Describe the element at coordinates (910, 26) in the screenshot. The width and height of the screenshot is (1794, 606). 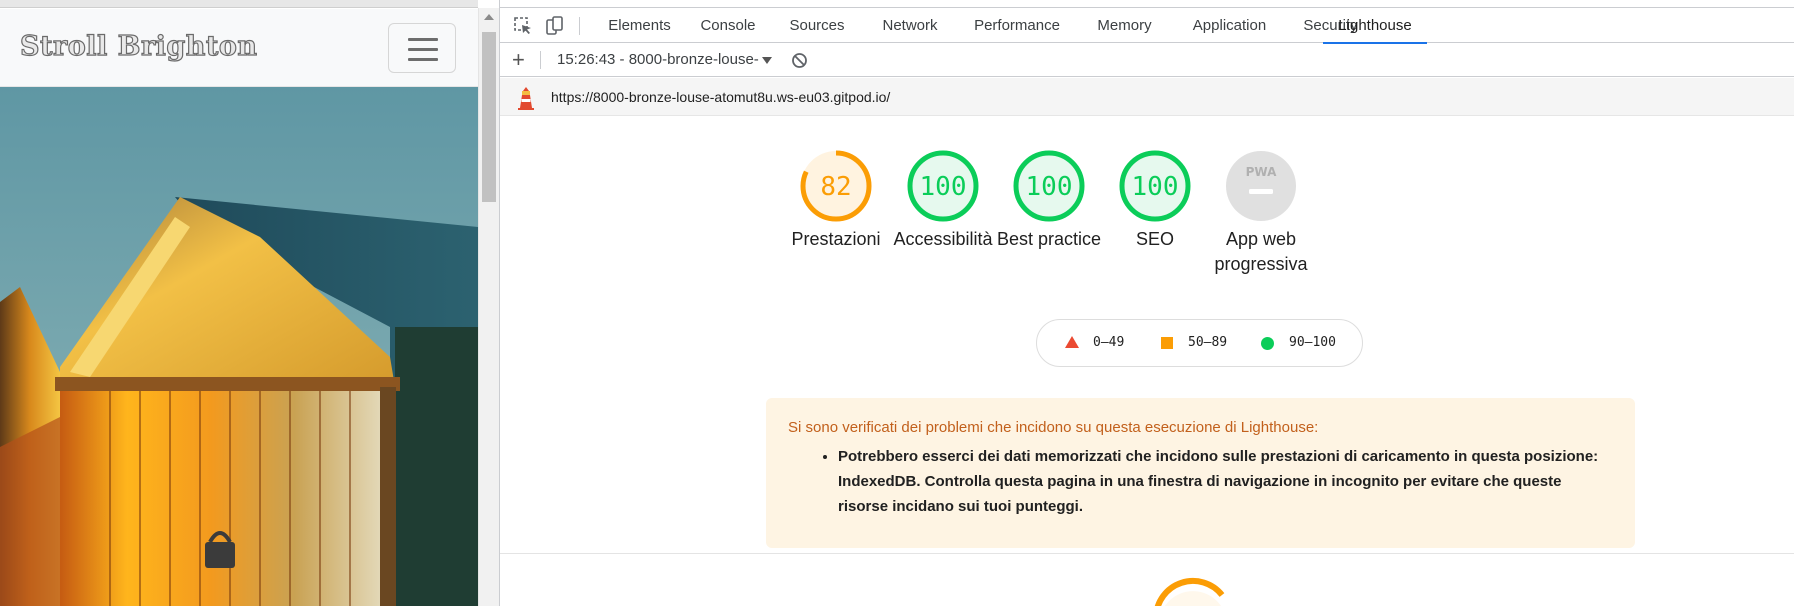
I see `tab-network: Network` at that location.